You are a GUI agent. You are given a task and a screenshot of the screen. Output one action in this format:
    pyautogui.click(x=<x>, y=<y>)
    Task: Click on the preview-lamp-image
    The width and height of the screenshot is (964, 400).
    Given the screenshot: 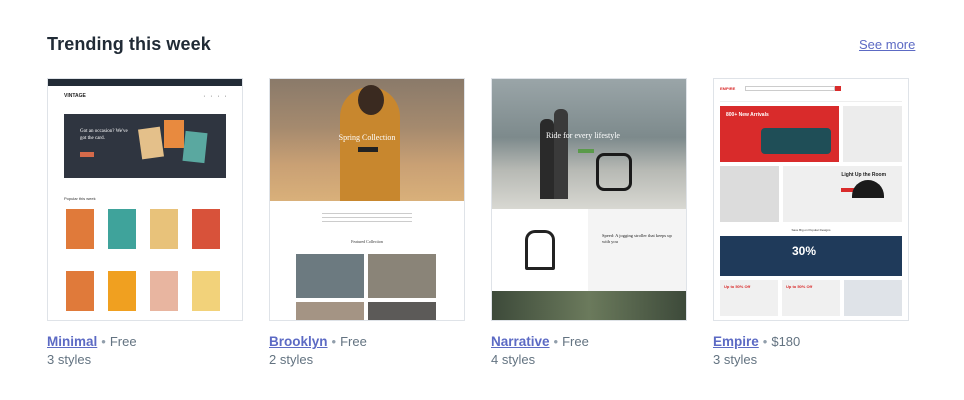 What is the action you would take?
    pyautogui.click(x=868, y=189)
    